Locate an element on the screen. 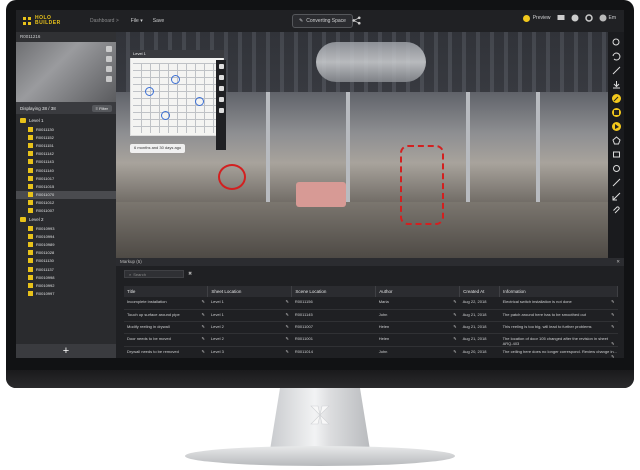  tree-scene-item: R0011007 is located at coordinates (66, 211).